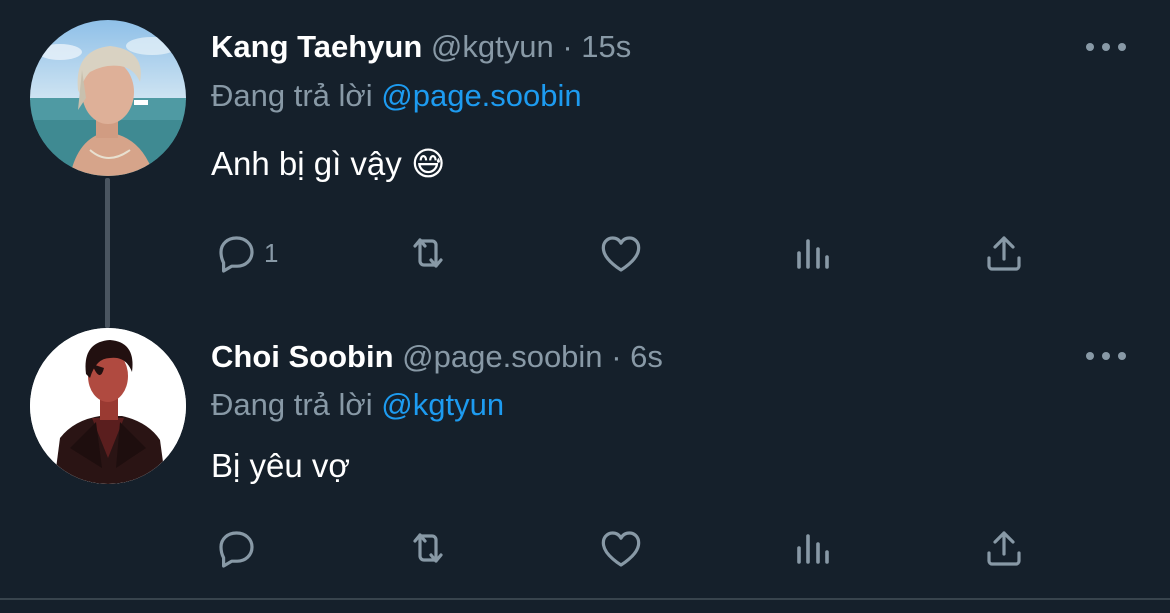 The height and width of the screenshot is (613, 1170). What do you see at coordinates (281, 465) in the screenshot?
I see `tweet-text: Bị yêu vợ` at bounding box center [281, 465].